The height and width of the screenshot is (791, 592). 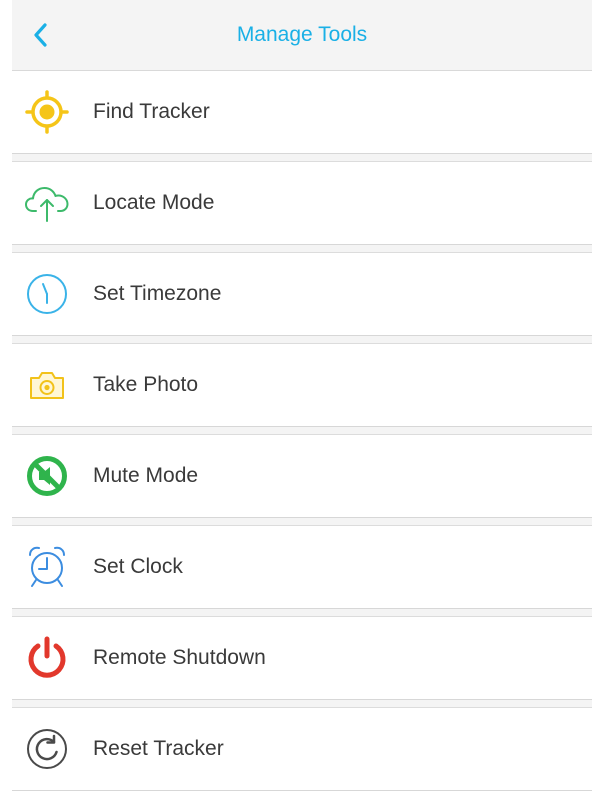 What do you see at coordinates (302, 658) in the screenshot?
I see `tool-item-remote-shutdown: Remote Shutdown` at bounding box center [302, 658].